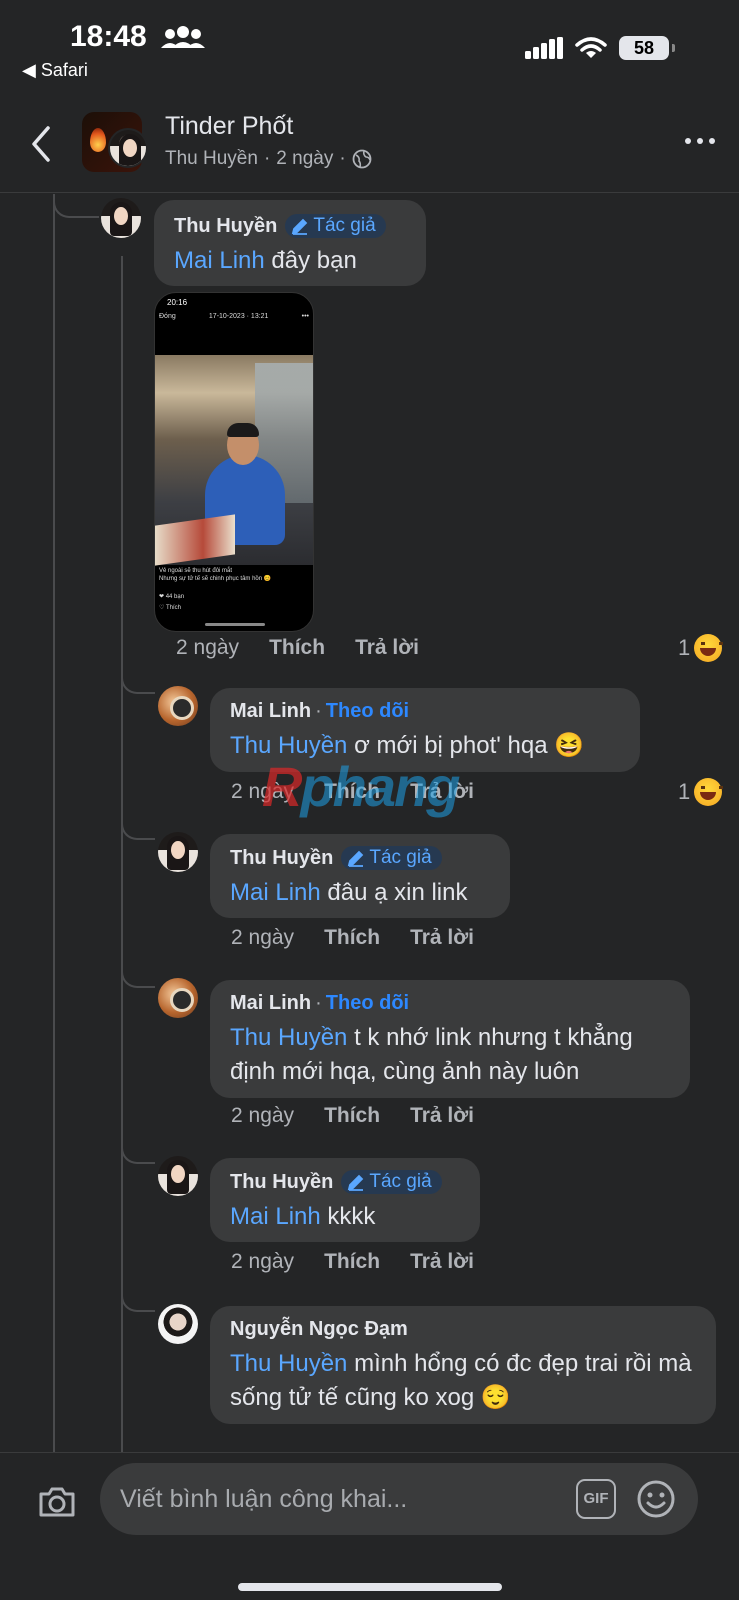 The width and height of the screenshot is (739, 1600). Describe the element at coordinates (57, 1502) in the screenshot. I see `camera-icon` at that location.